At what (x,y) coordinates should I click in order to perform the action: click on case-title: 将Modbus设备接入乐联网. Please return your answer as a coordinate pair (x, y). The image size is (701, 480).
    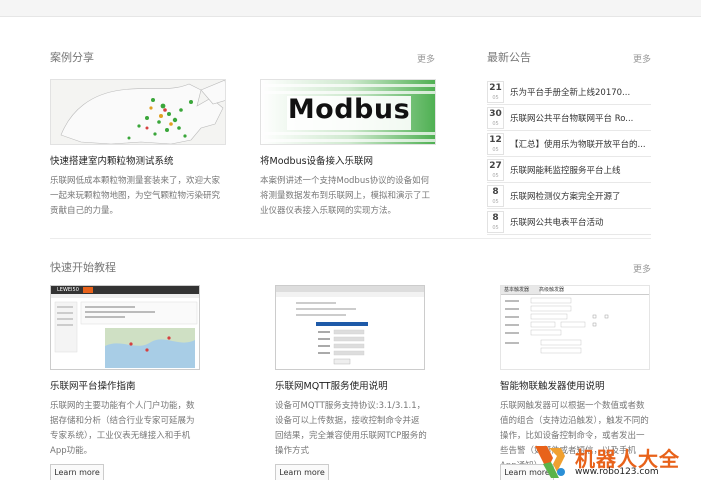
    Looking at the image, I should click on (348, 160).